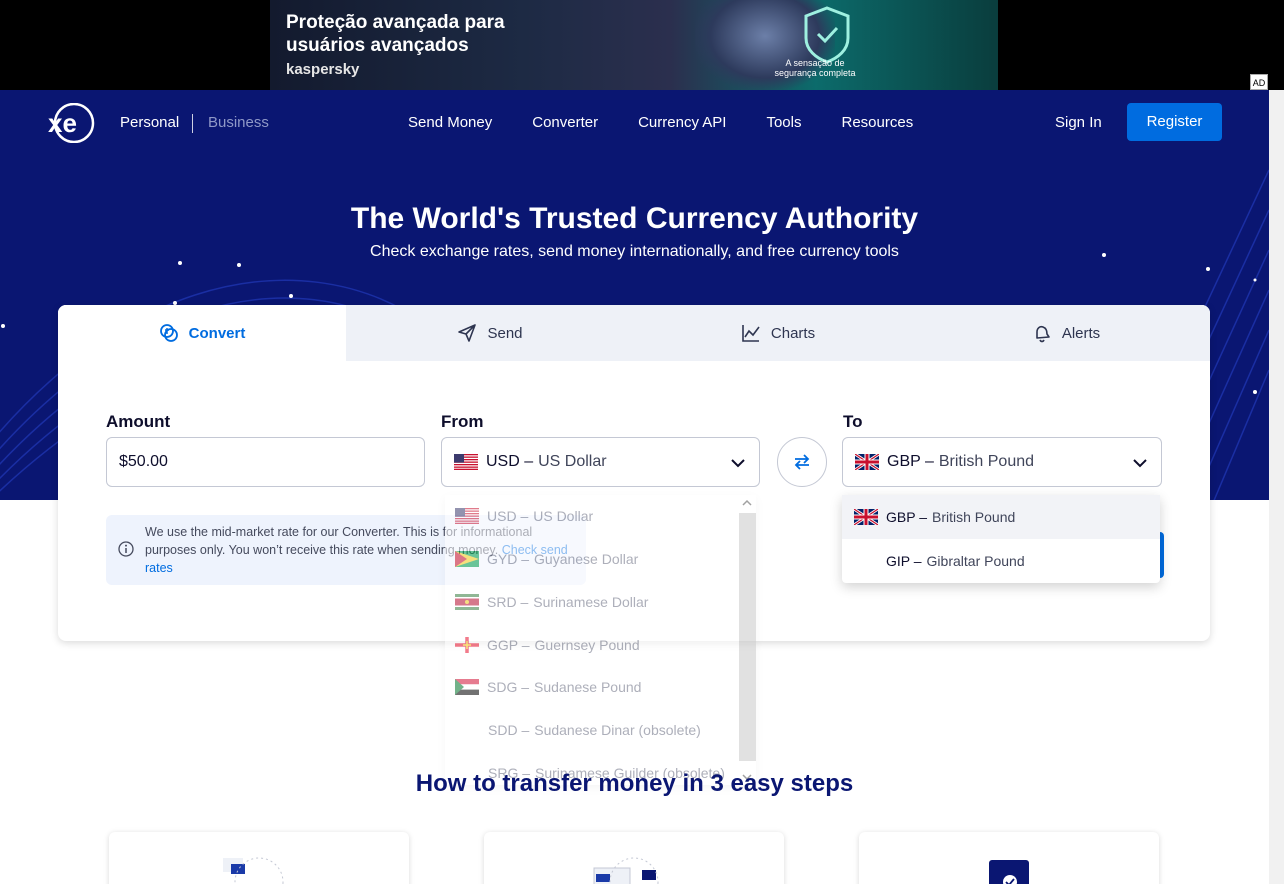 The height and width of the screenshot is (884, 1284). What do you see at coordinates (467, 333) in the screenshot?
I see `send-icon` at bounding box center [467, 333].